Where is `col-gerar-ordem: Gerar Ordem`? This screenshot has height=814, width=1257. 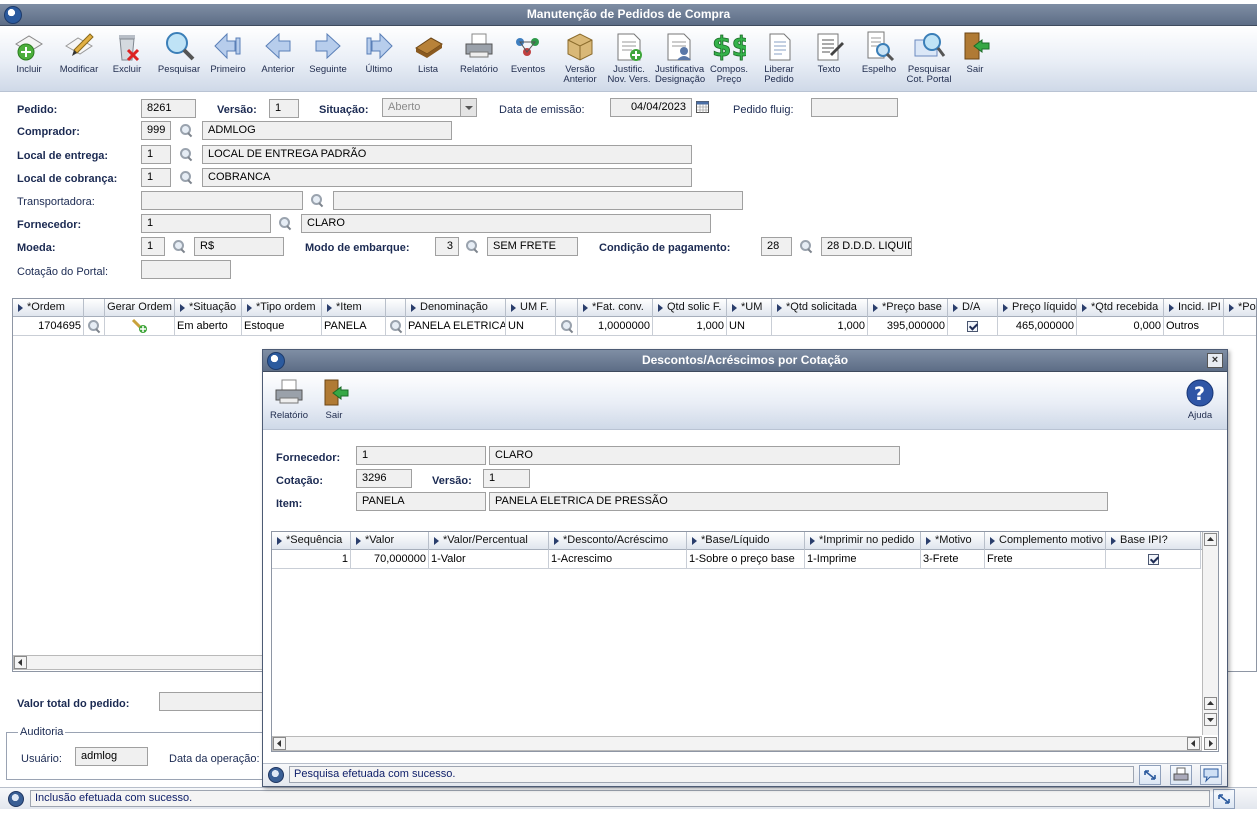
col-gerar-ordem: Gerar Ordem is located at coordinates (140, 308).